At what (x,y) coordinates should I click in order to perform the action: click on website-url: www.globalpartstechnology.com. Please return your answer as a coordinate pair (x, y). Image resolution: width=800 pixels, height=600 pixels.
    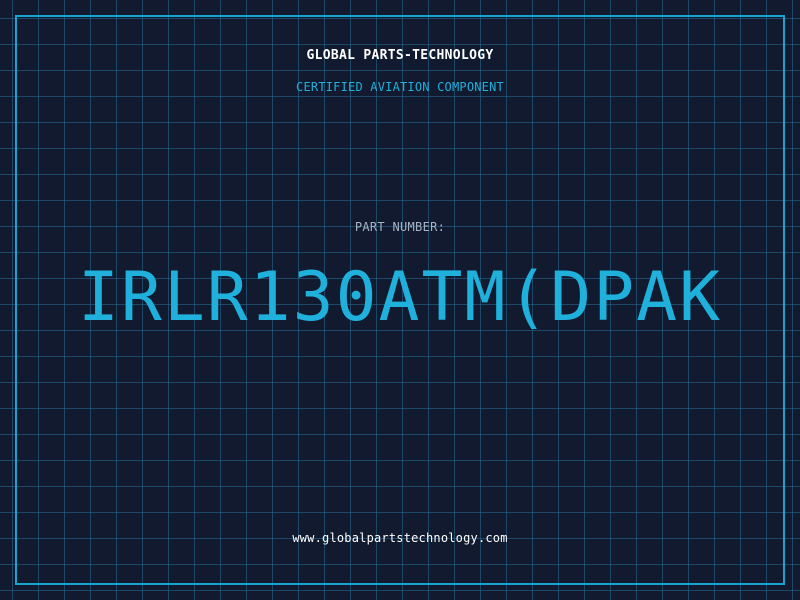
    Looking at the image, I should click on (400, 538).